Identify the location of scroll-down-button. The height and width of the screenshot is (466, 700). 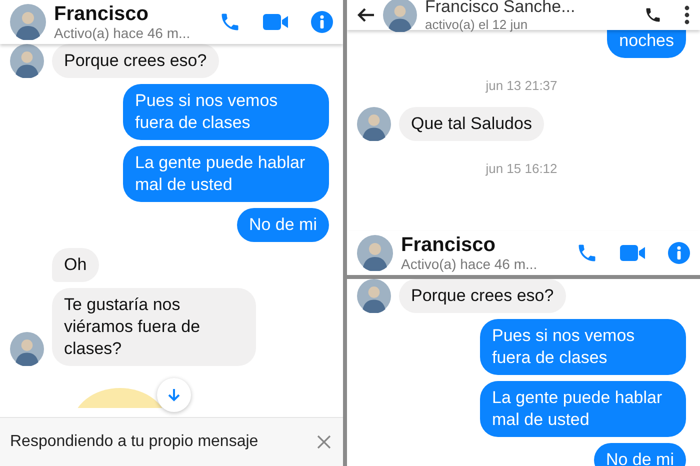
(174, 395).